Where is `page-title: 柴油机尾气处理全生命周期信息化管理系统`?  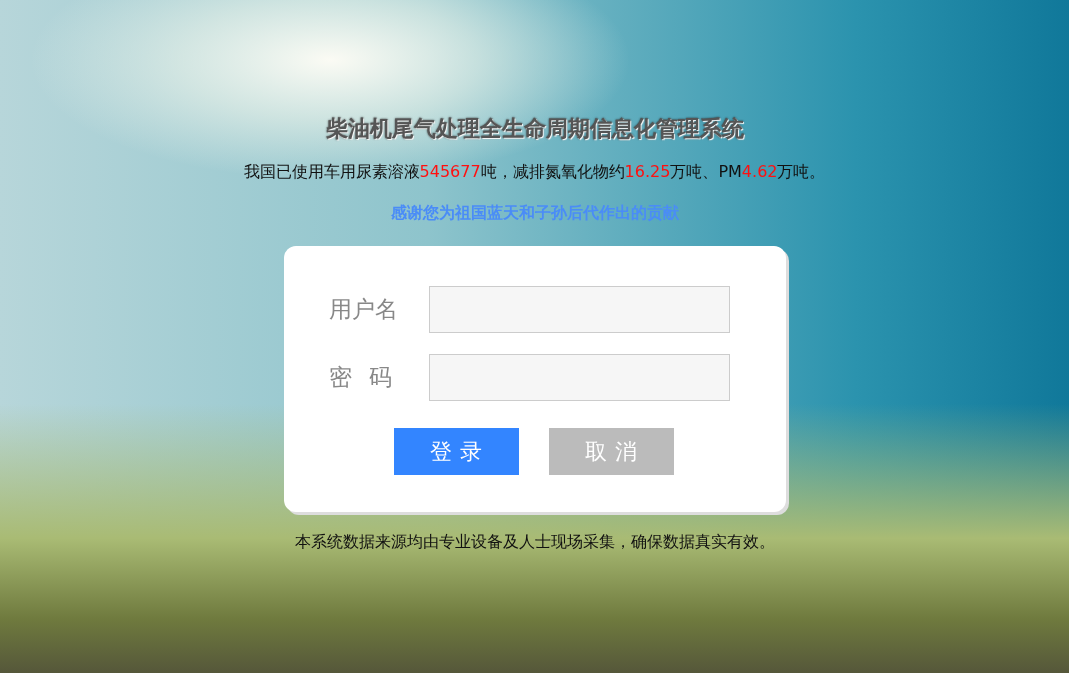
page-title: 柴油机尾气处理全生命周期信息化管理系统 is located at coordinates (534, 129).